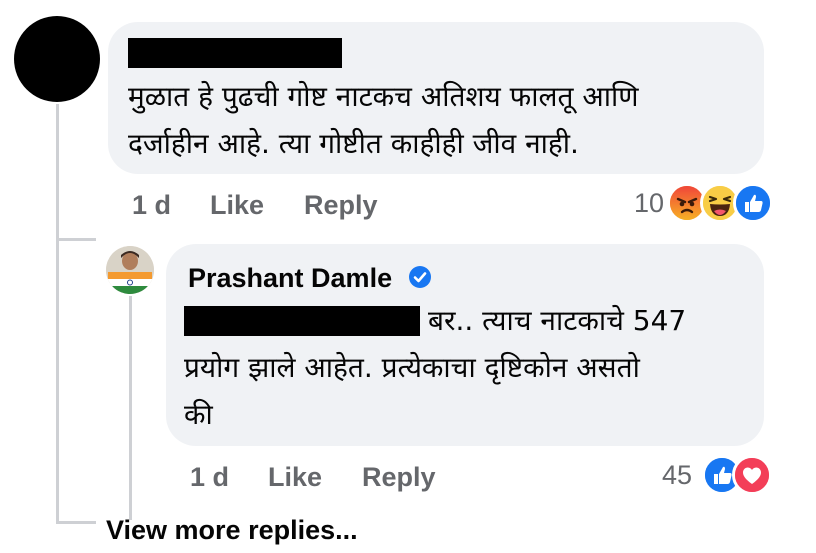  I want to click on reply-like-button: Like, so click(295, 477).